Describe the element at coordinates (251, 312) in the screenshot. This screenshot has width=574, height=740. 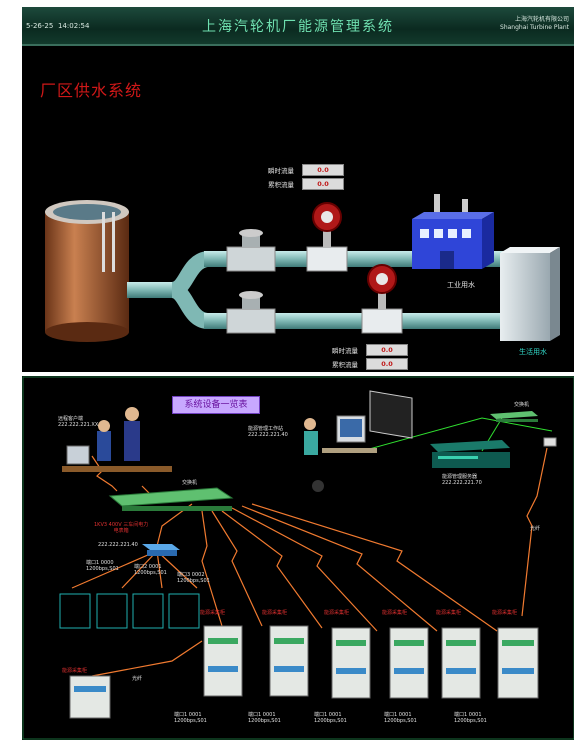
I see `valve-bottom` at that location.